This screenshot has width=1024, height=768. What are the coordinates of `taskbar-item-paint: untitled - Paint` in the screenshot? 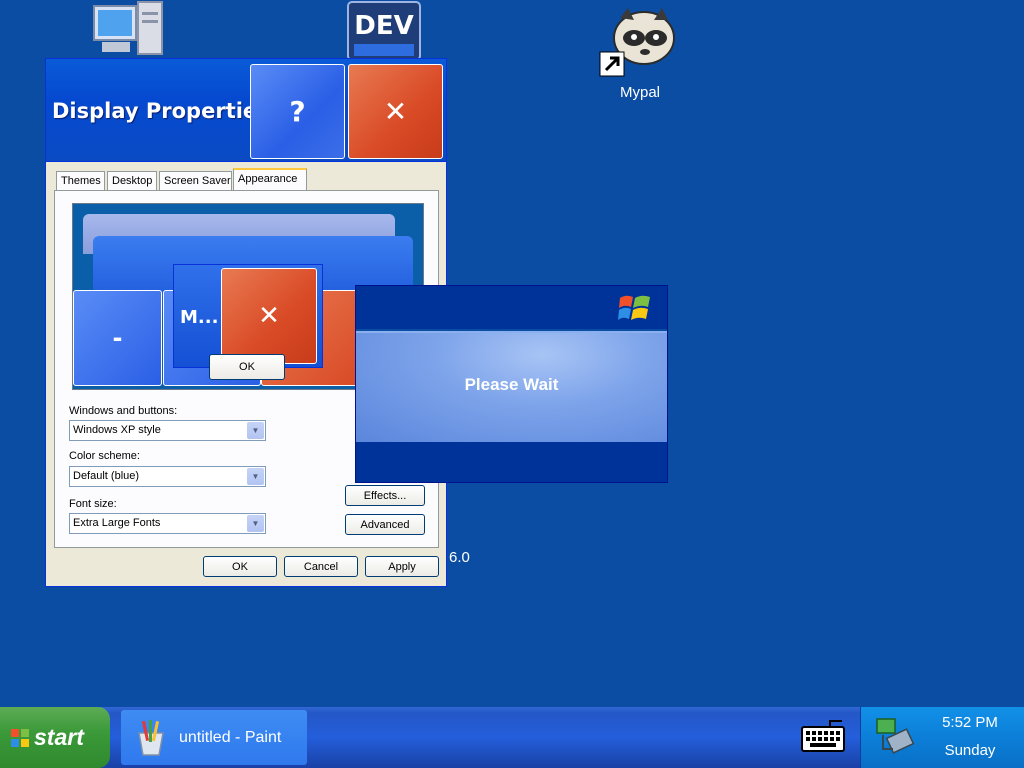 It's located at (214, 737).